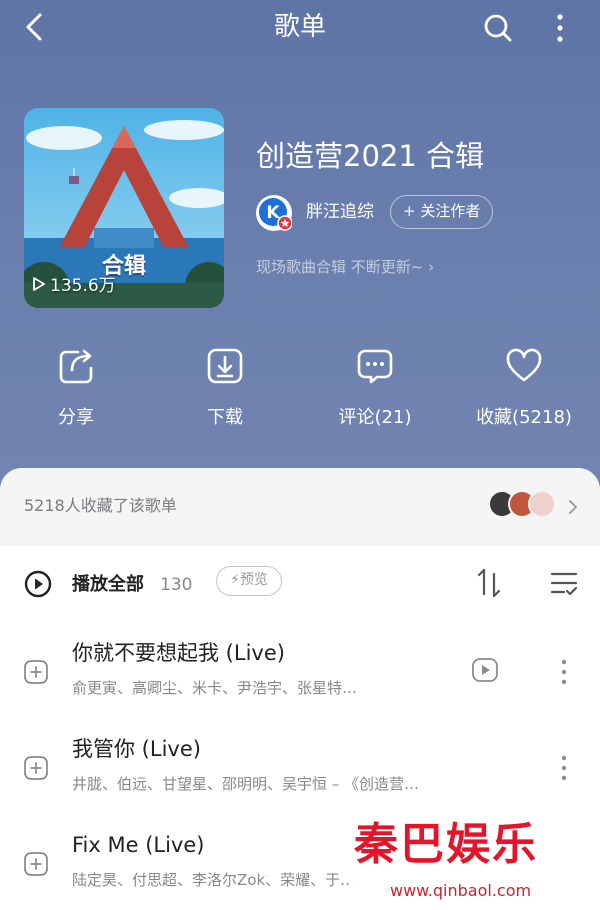 This screenshot has height=910, width=600. I want to click on share-icon, so click(76, 366).